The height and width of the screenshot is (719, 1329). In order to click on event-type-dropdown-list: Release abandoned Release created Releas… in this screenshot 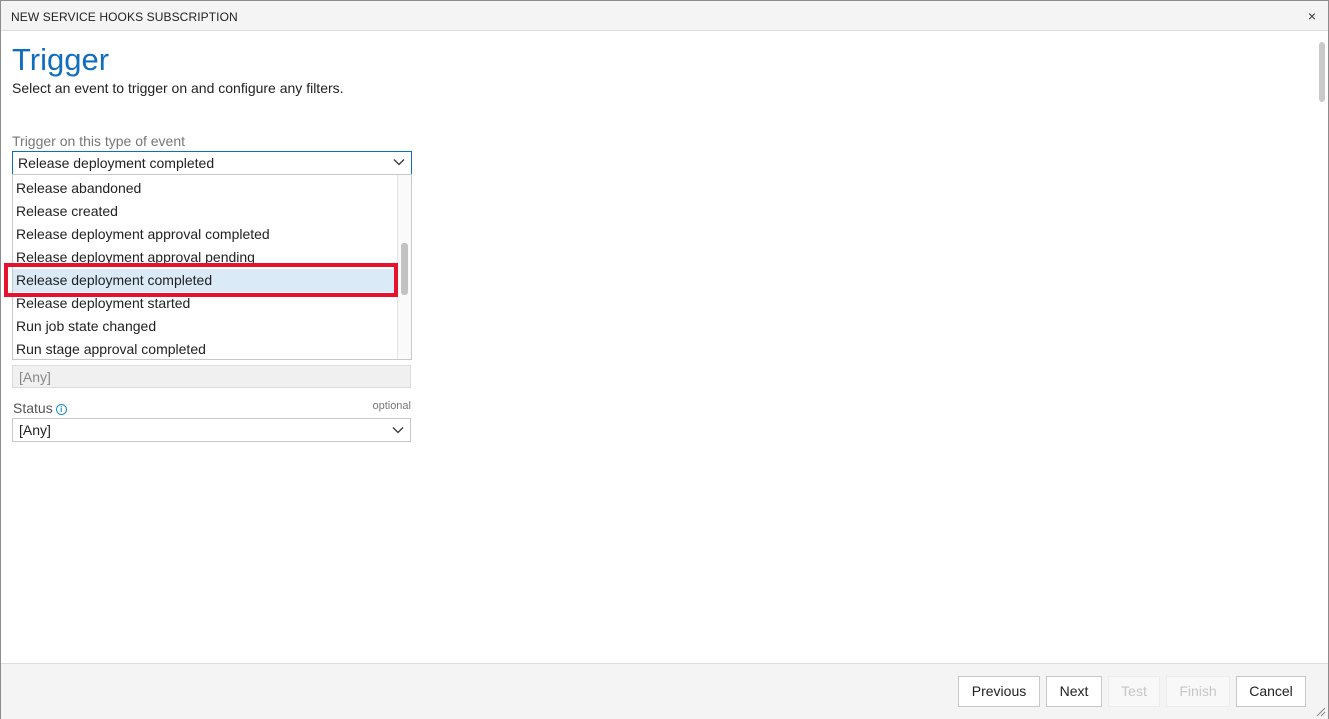, I will do `click(212, 267)`.